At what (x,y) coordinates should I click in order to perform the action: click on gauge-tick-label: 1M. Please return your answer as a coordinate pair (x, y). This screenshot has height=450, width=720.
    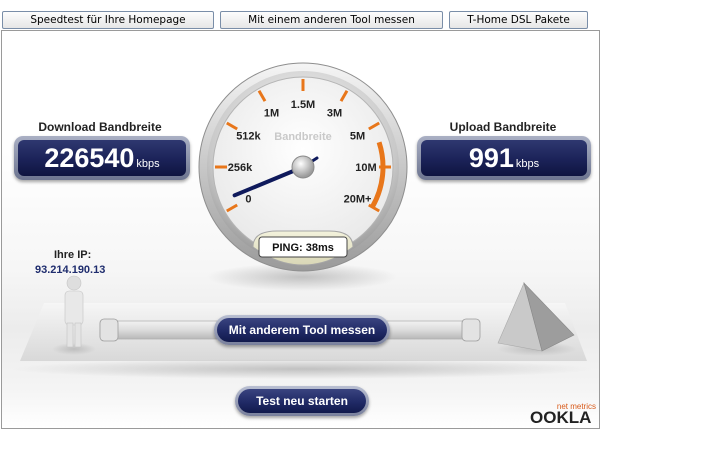
    Looking at the image, I should click on (271, 113).